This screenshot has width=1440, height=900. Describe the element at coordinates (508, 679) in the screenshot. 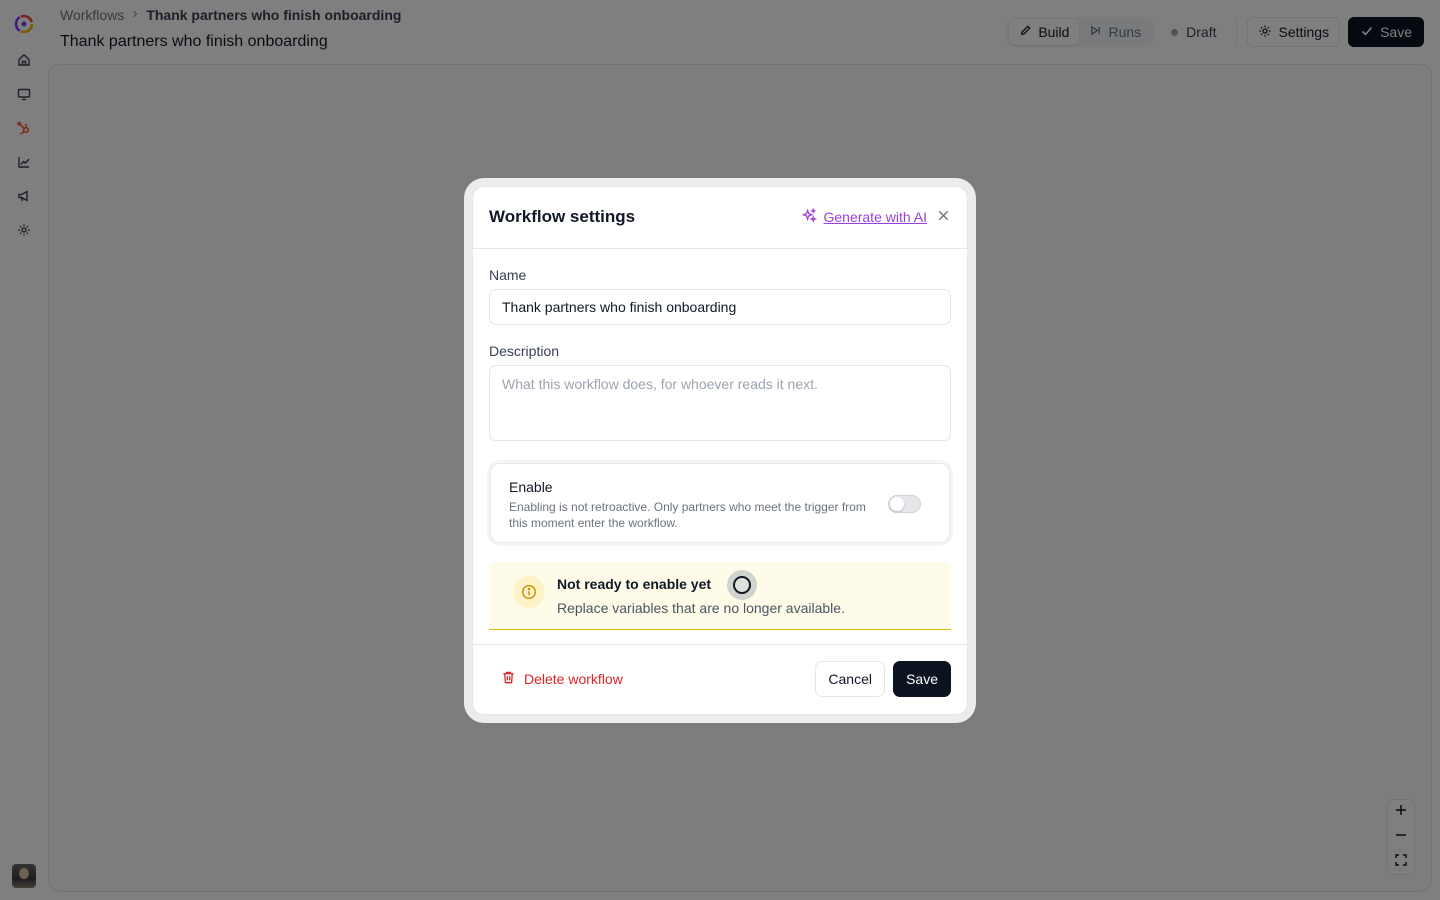

I see `trash-icon` at that location.